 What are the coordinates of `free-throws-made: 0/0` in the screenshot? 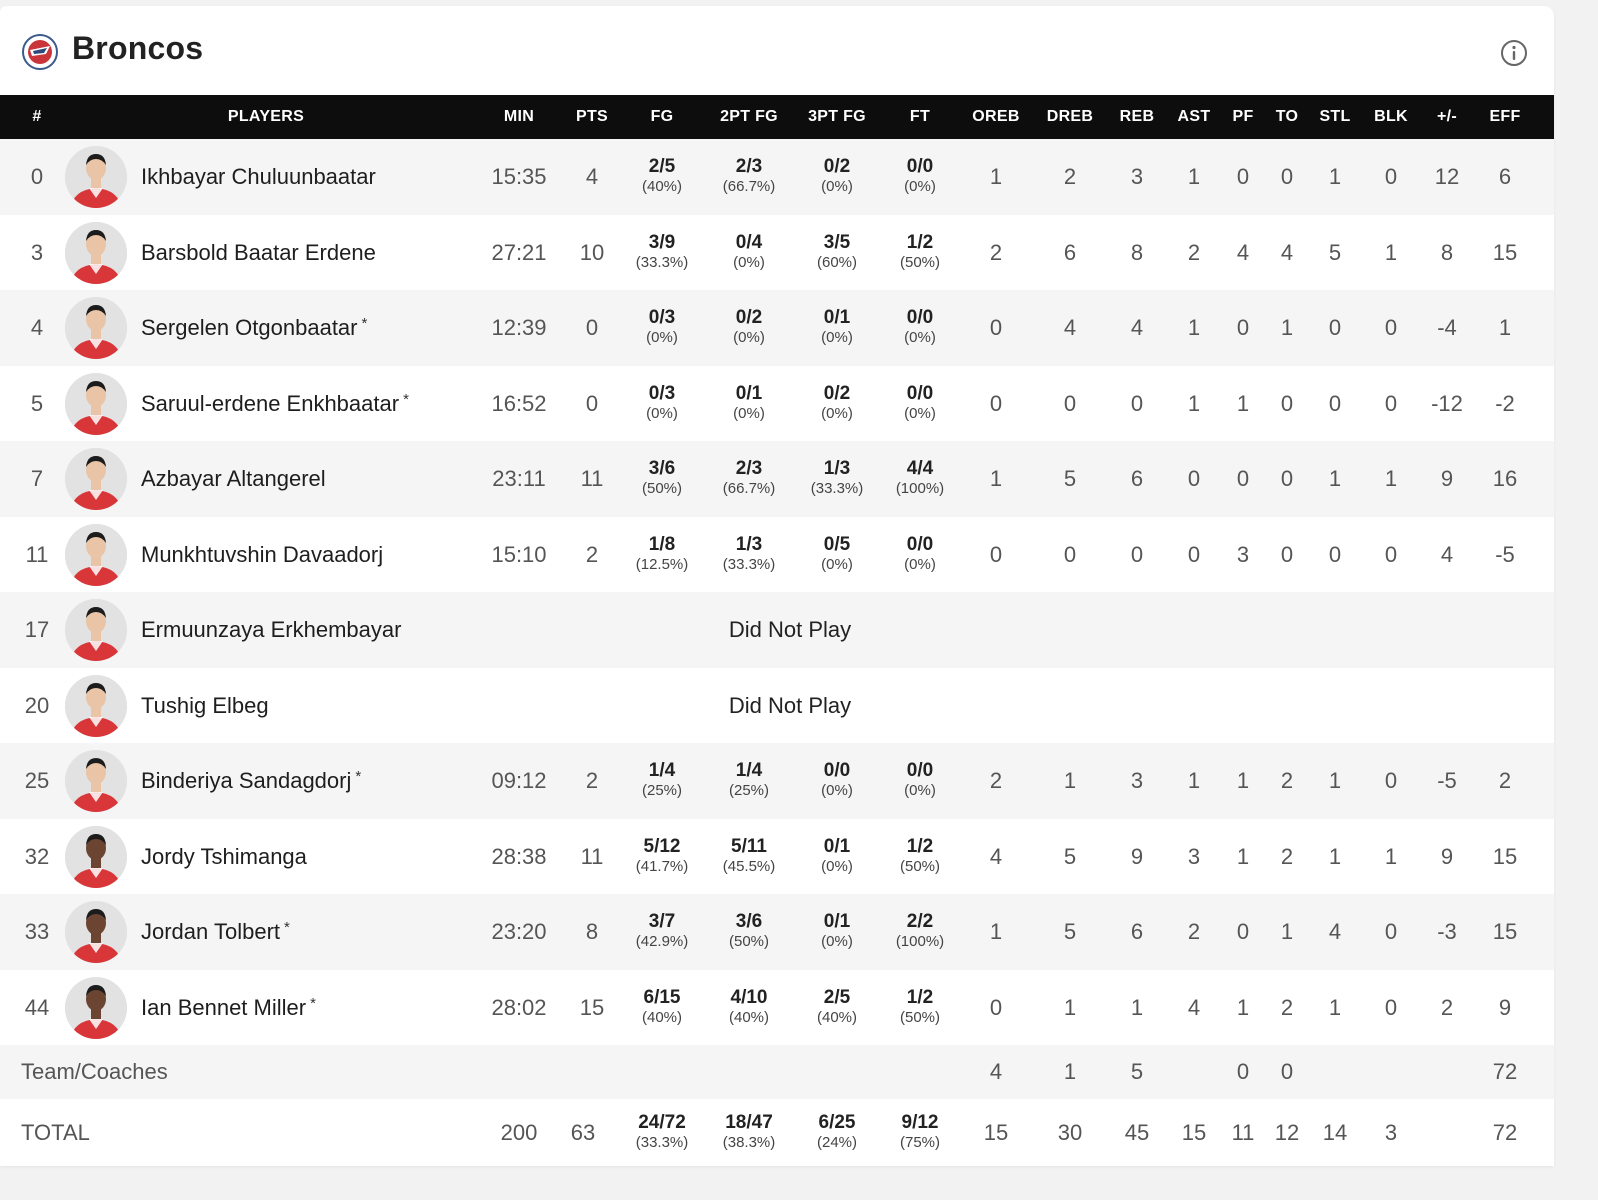 It's located at (920, 544).